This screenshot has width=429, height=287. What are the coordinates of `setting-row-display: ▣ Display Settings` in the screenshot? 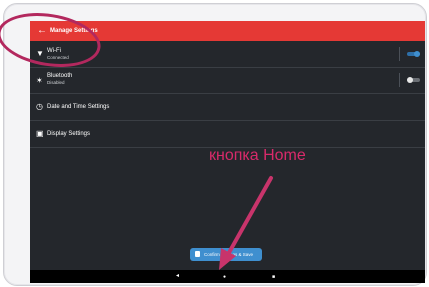 It's located at (227, 134).